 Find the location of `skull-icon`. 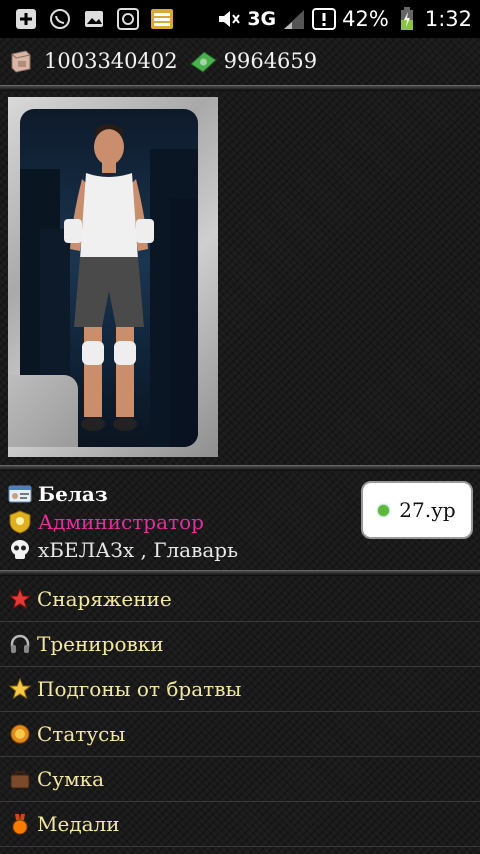

skull-icon is located at coordinates (20, 550).